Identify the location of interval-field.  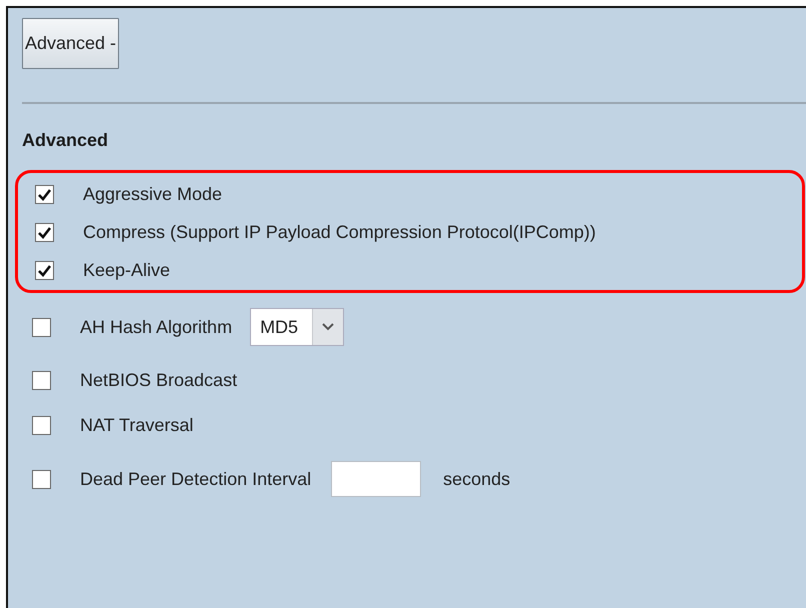
(376, 479).